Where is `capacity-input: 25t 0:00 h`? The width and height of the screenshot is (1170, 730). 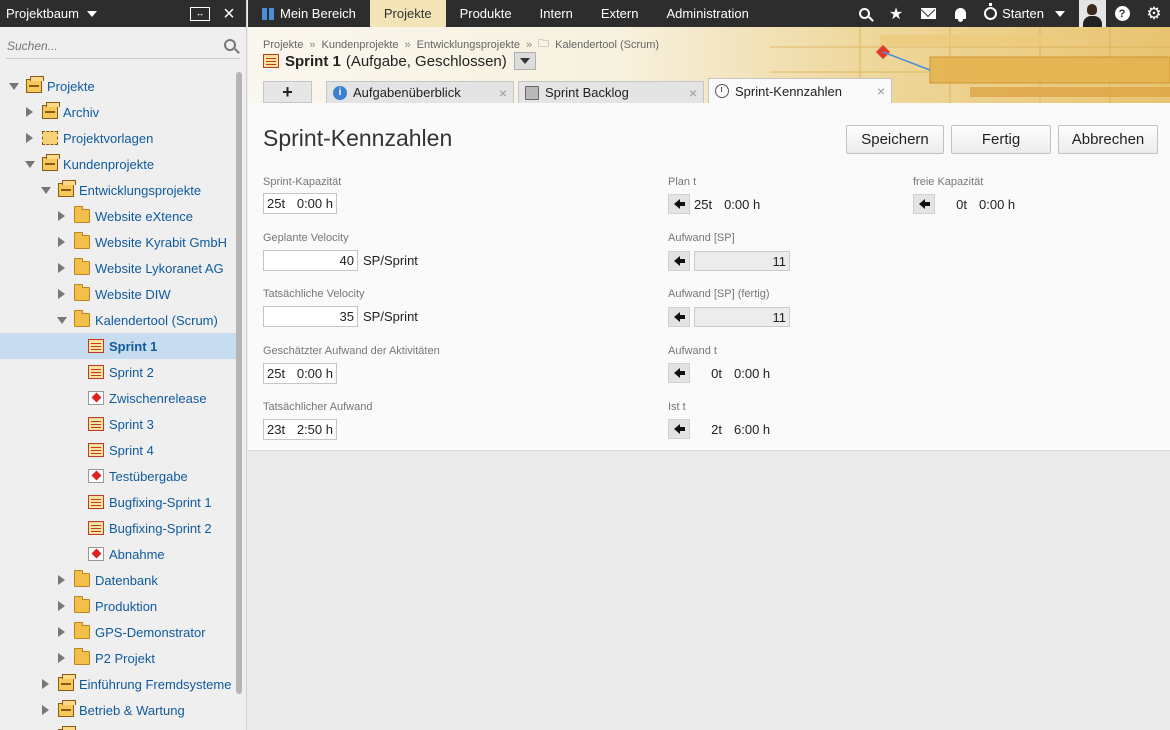 capacity-input: 25t 0:00 h is located at coordinates (300, 203).